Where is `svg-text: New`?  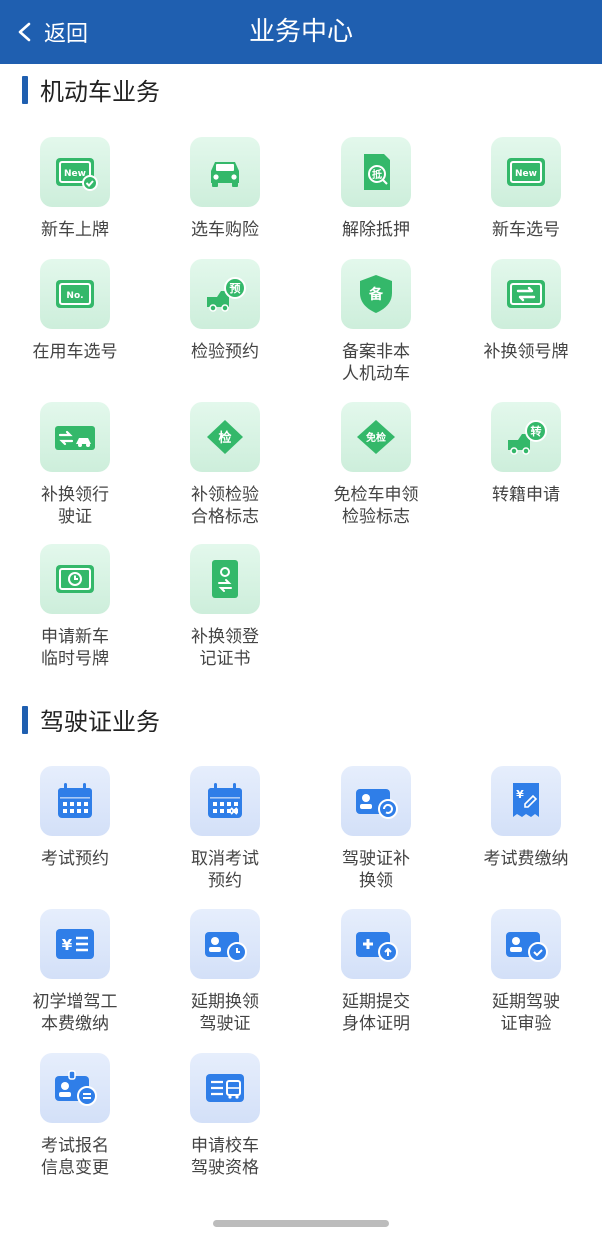 svg-text: New is located at coordinates (526, 174).